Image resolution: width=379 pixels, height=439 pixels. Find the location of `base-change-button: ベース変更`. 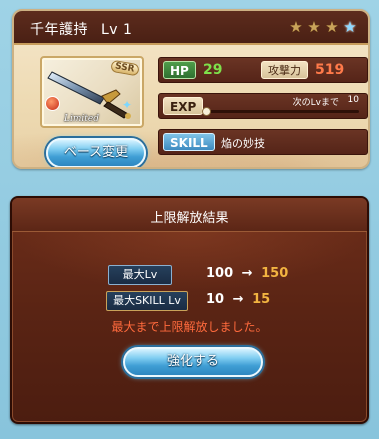

base-change-button: ベース変更 is located at coordinates (96, 152).